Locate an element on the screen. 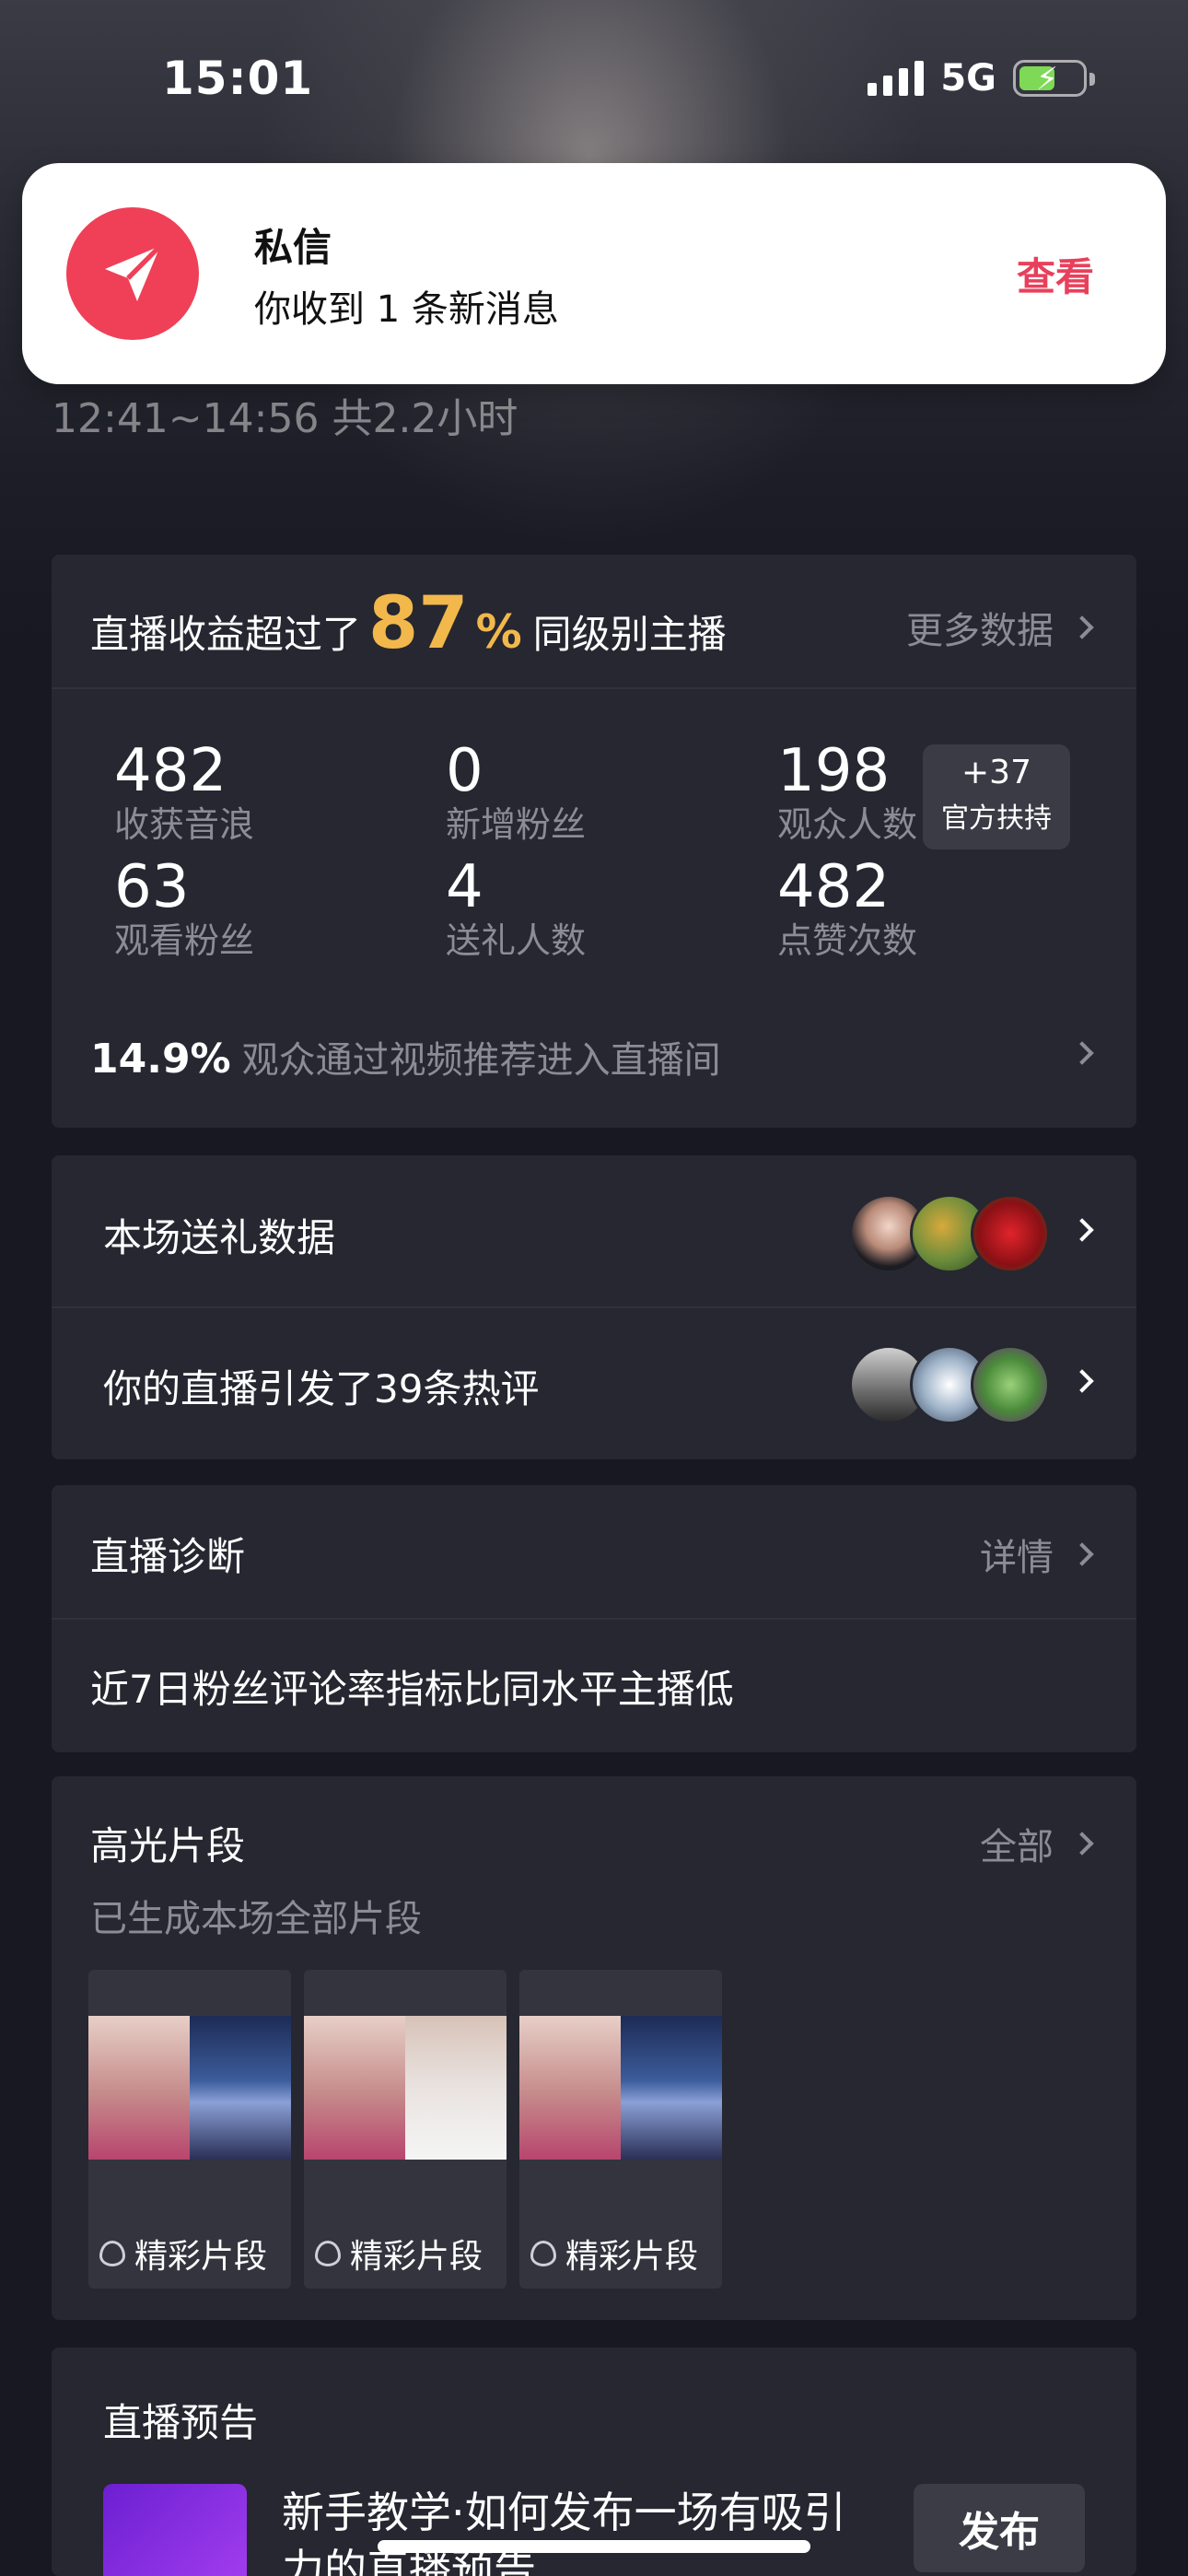  percent-sign: % is located at coordinates (499, 632).